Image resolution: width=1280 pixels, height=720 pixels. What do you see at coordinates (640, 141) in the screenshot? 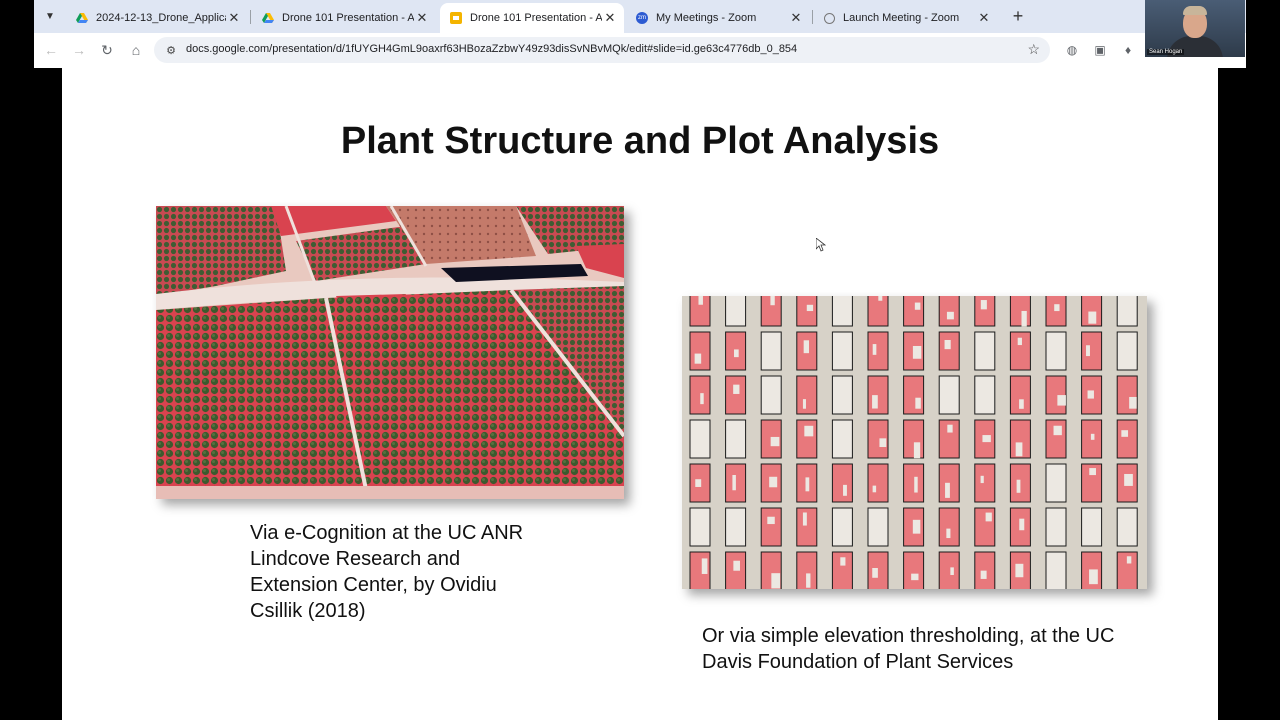
I see `slide-title: Plant Structure and Plot Analysis` at bounding box center [640, 141].